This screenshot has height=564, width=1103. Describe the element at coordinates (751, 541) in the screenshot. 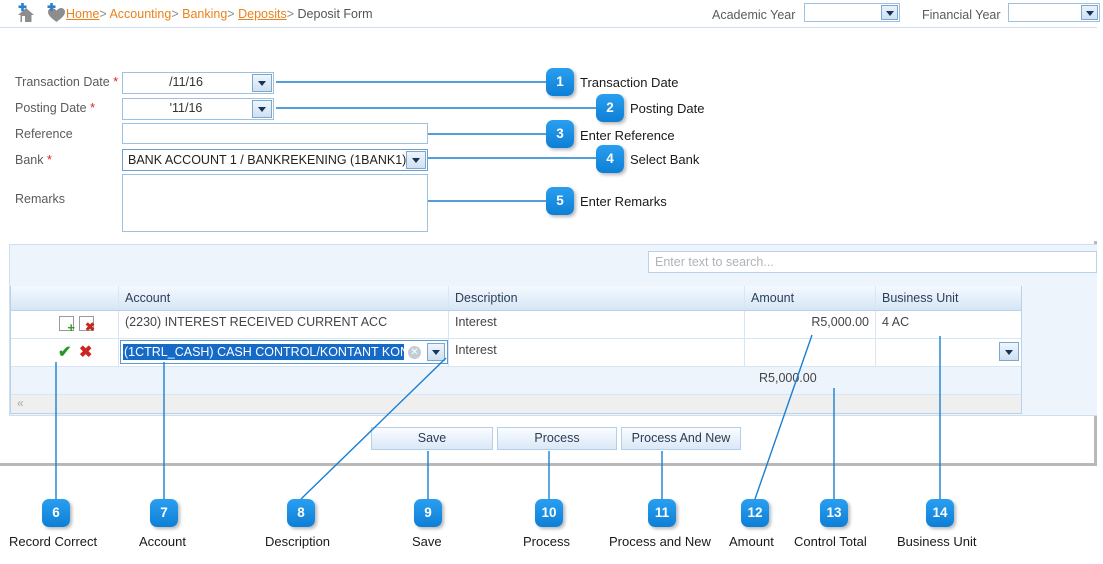

I see `callout-label-12: Amount` at that location.